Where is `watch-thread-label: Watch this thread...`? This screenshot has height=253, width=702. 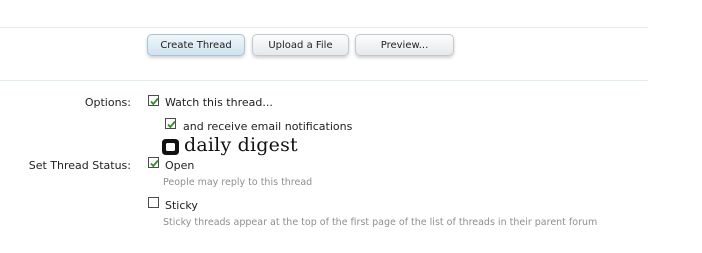 watch-thread-label: Watch this thread... is located at coordinates (219, 102).